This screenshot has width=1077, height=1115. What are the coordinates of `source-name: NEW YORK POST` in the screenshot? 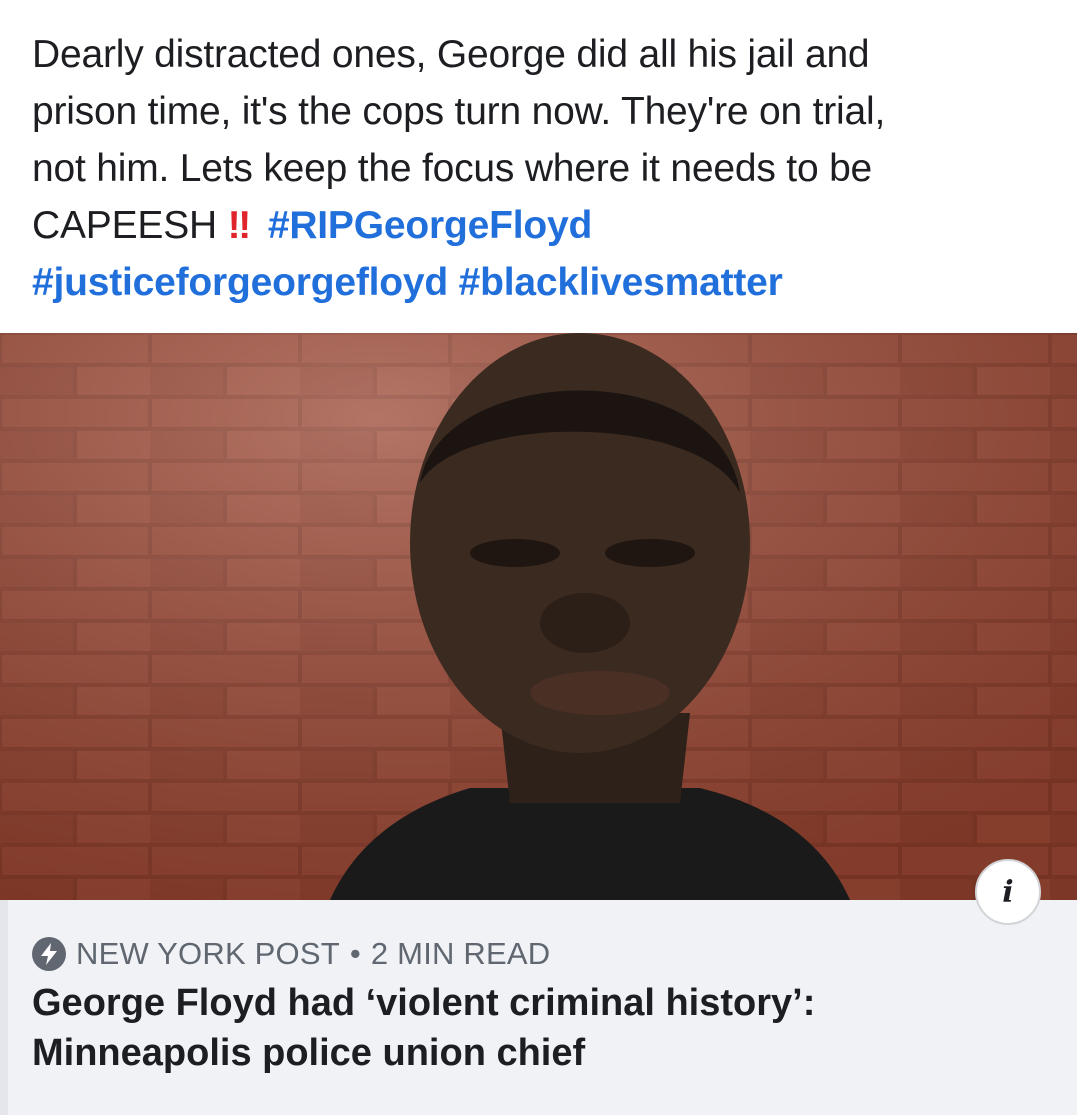 It's located at (208, 953).